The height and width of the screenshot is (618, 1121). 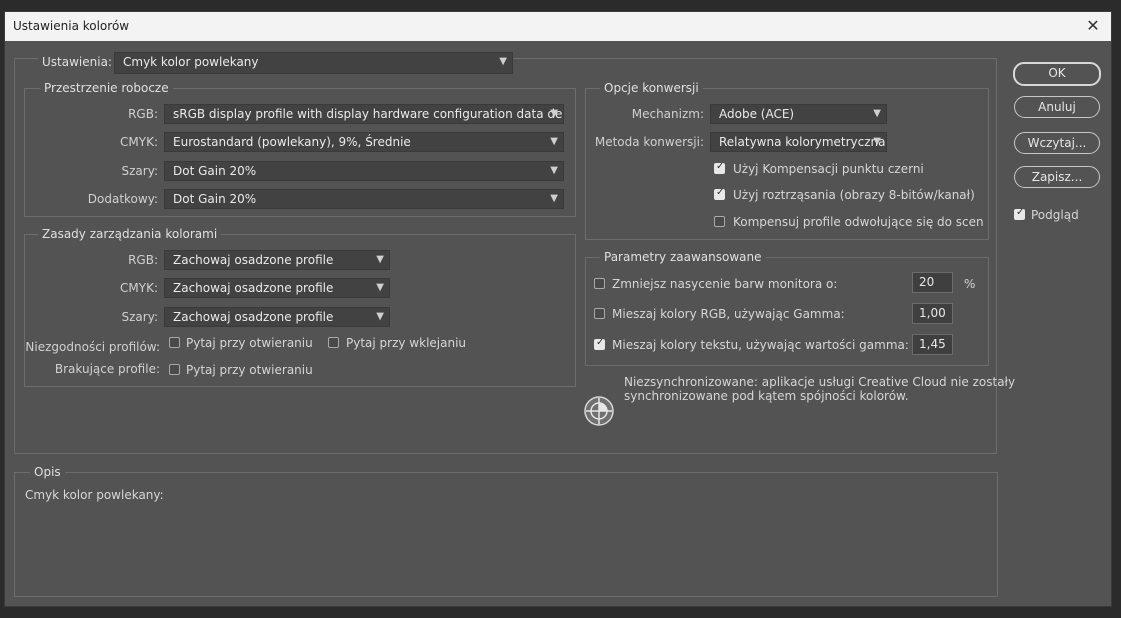 I want to click on gray-policy-select: Zachowaj osadzone profile ▼, so click(x=277, y=317).